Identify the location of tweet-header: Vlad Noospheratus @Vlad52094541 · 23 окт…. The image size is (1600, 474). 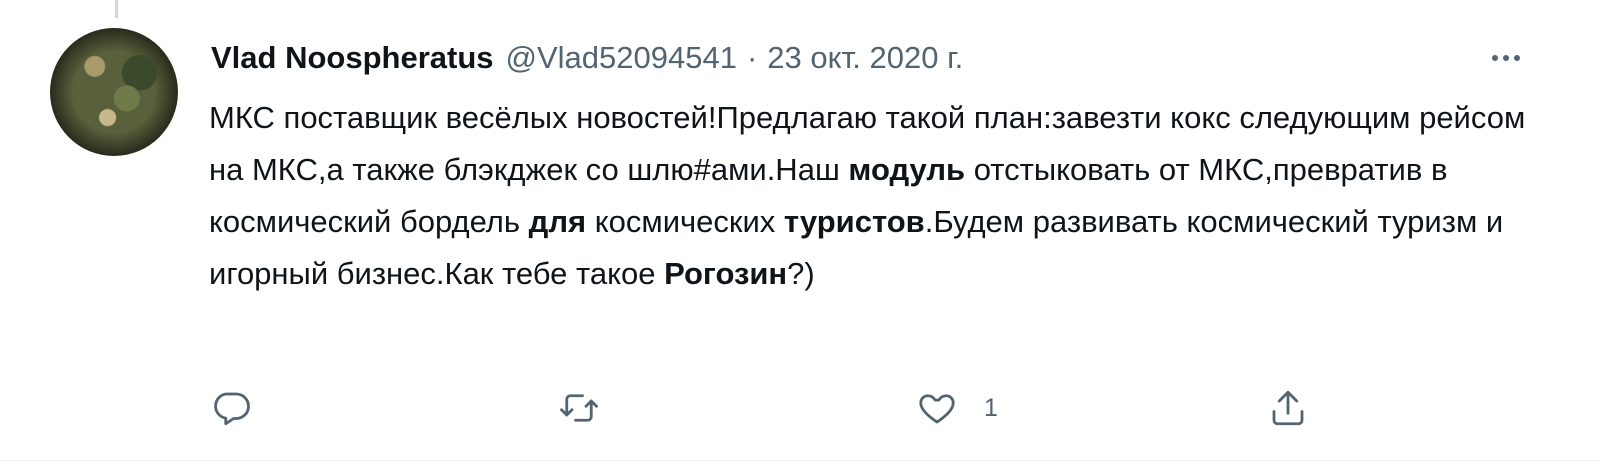
(587, 60).